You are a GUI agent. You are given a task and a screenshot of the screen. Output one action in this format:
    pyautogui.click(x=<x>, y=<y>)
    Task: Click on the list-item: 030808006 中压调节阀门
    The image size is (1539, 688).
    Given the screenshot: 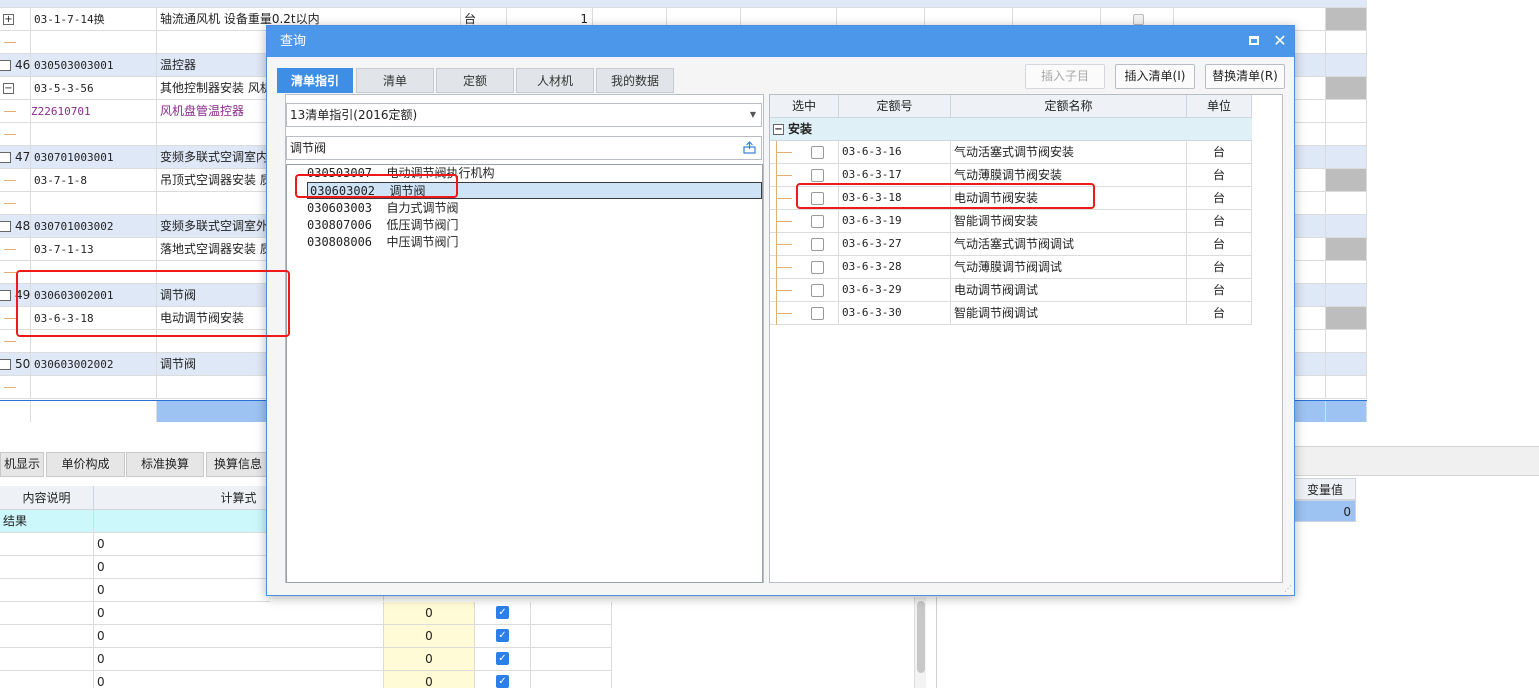 What is the action you would take?
    pyautogui.click(x=383, y=242)
    